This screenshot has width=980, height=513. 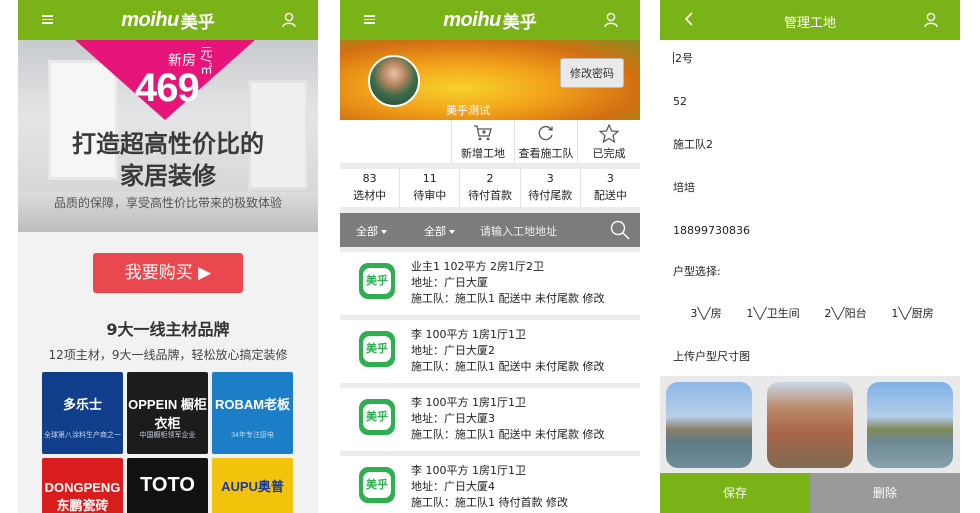 What do you see at coordinates (810, 313) in the screenshot?
I see `room-type-selector: 3╲╱房 1╲╱卫生间 2╲╱阳台 1╲╱厨房` at bounding box center [810, 313].